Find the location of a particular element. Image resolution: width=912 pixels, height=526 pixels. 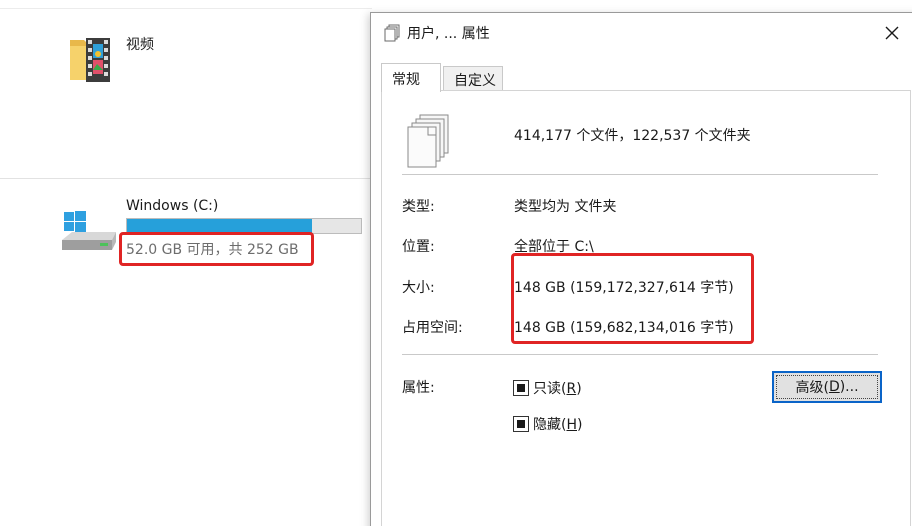

hidden-label-end: ) is located at coordinates (580, 425).